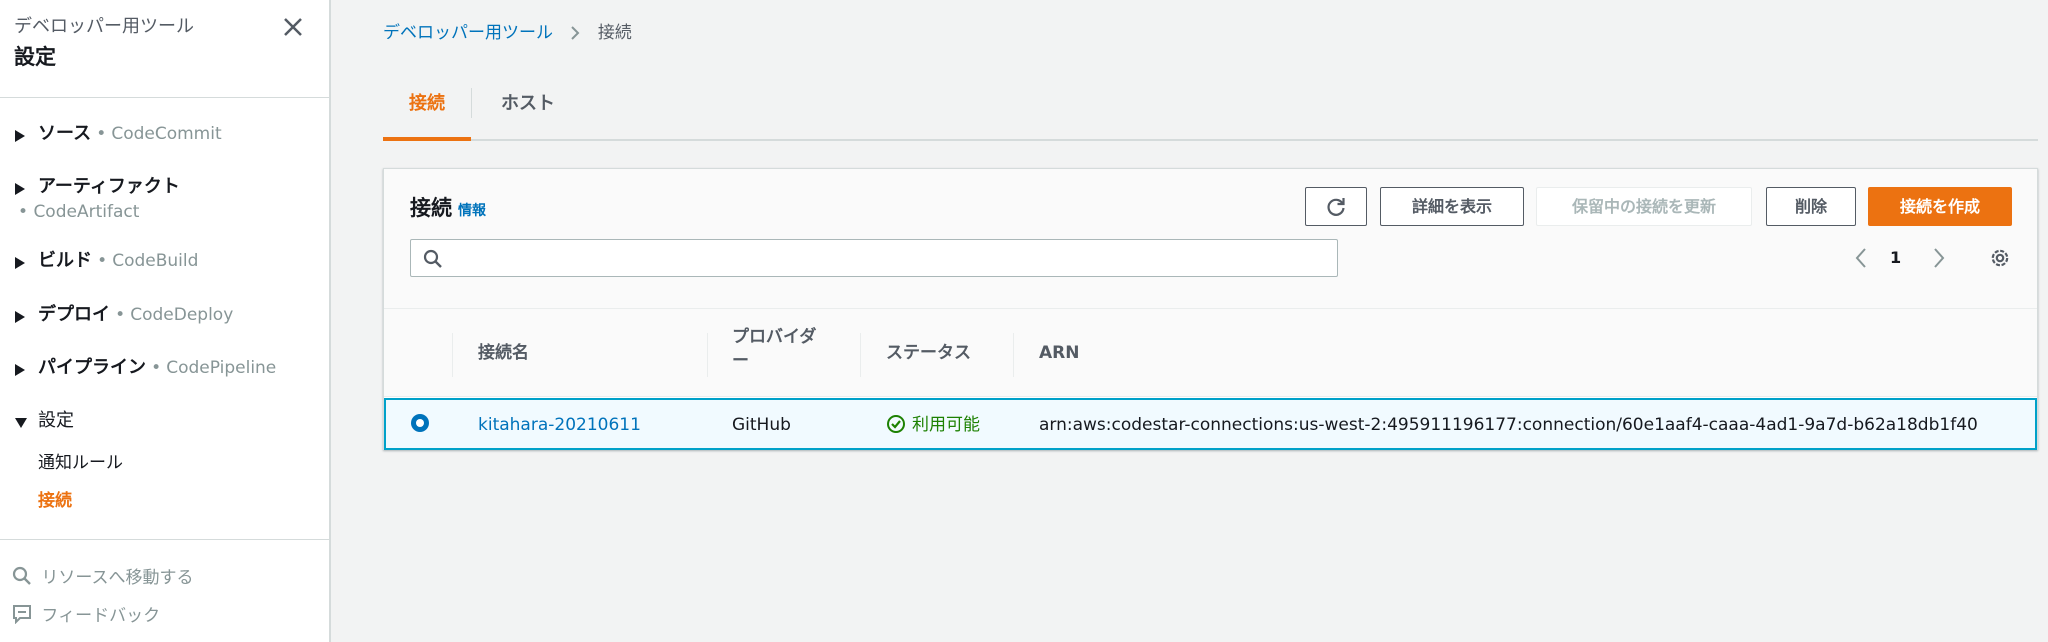  Describe the element at coordinates (221, 368) in the screenshot. I see `sidebar-service-name: CodePipeline` at that location.